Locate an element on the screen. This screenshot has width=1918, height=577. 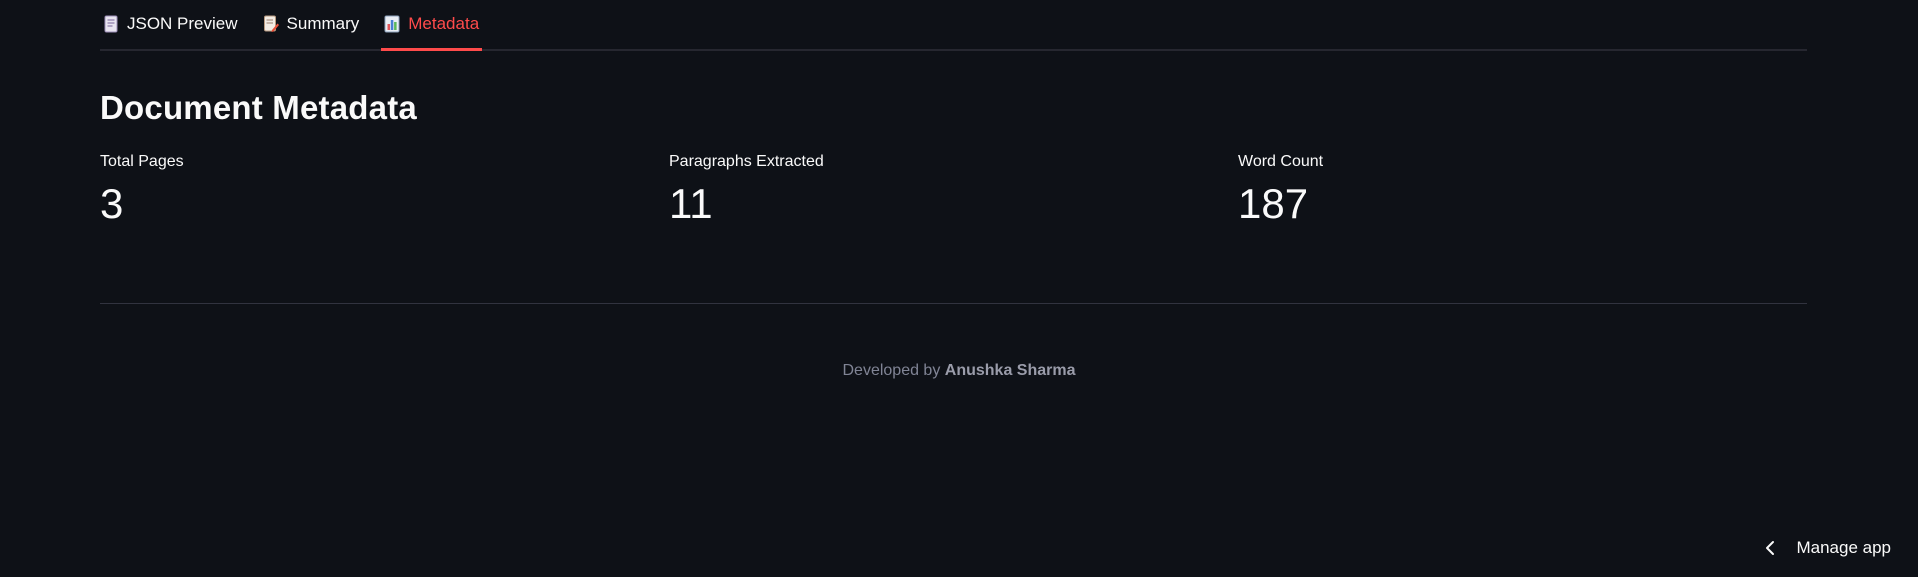
tab-label: Summary is located at coordinates (323, 23).